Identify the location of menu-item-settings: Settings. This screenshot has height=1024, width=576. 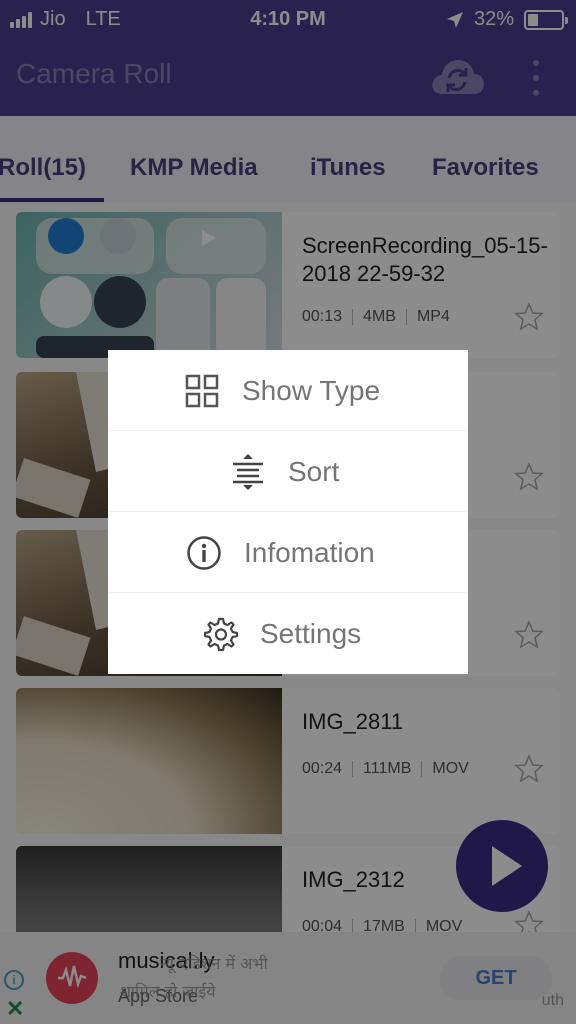
(288, 633).